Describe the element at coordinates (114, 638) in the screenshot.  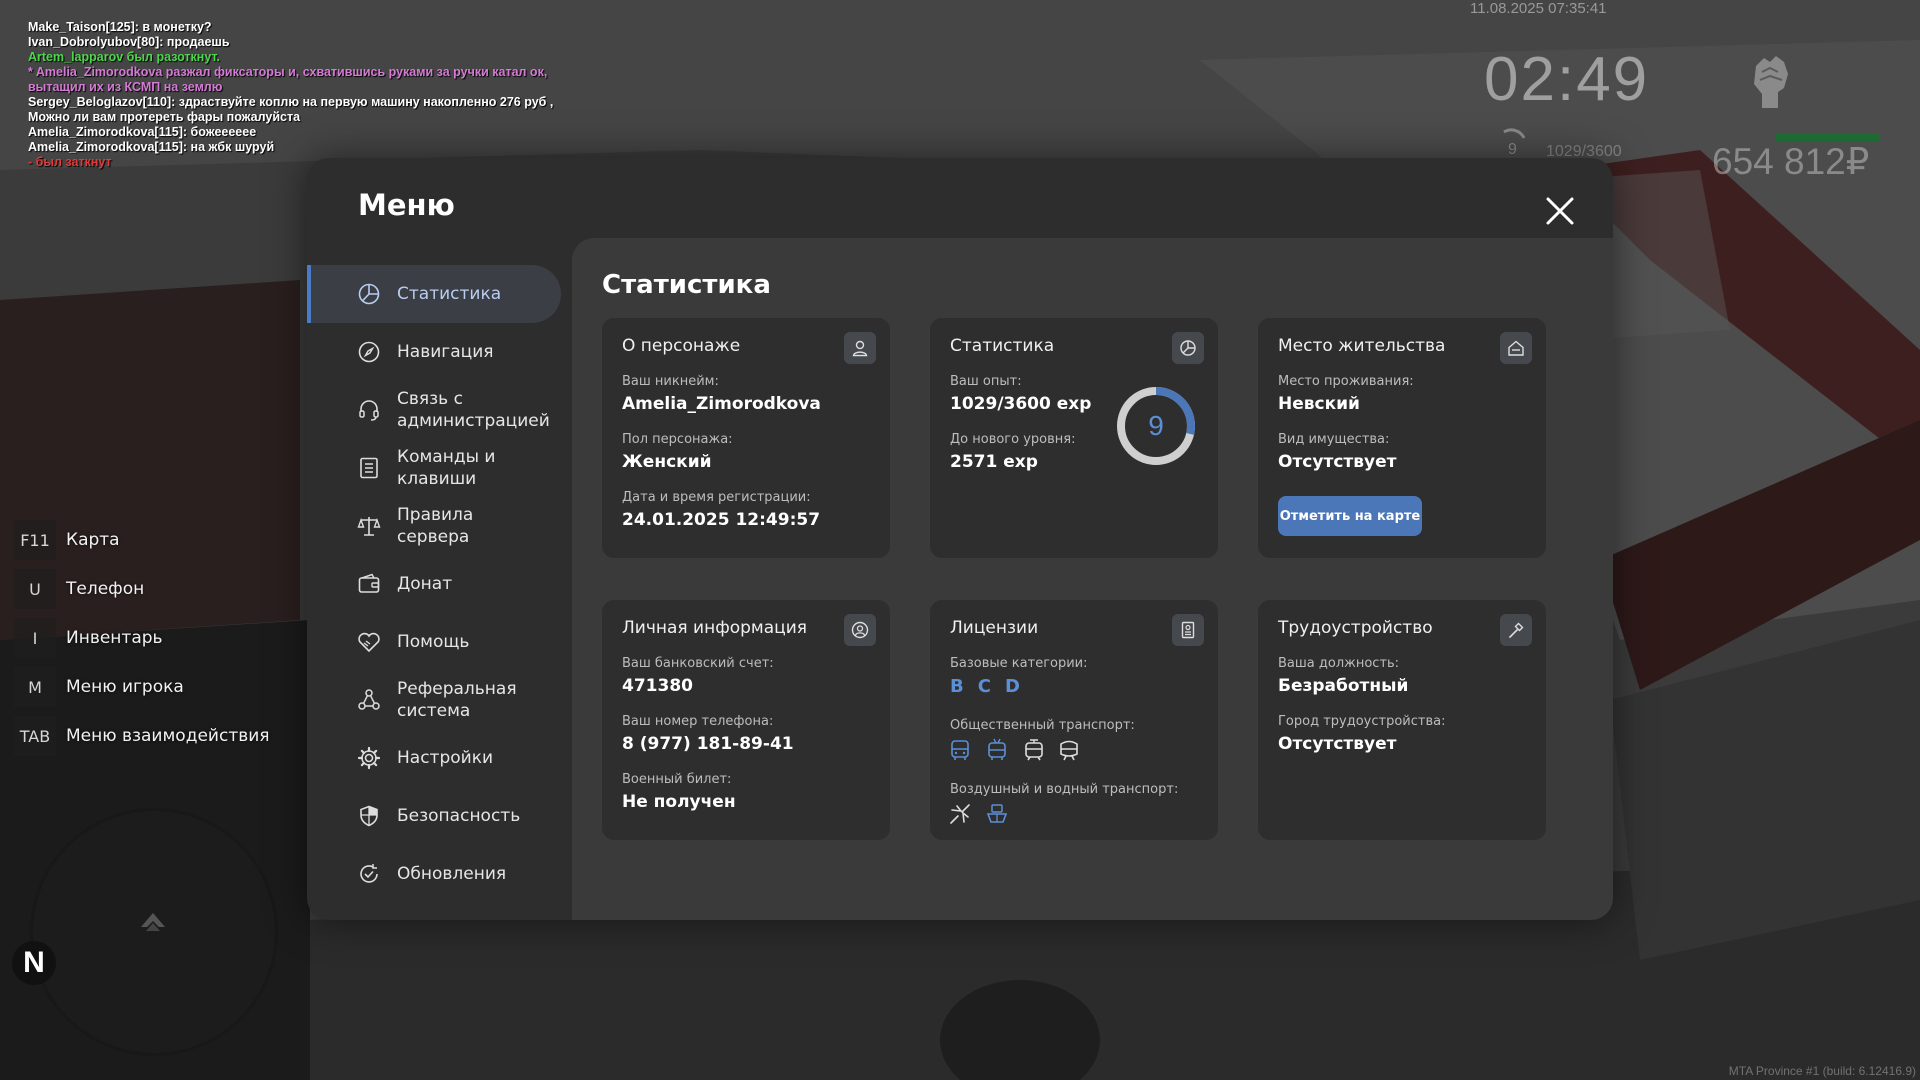
I see `hotkey-label: Инвентарь` at that location.